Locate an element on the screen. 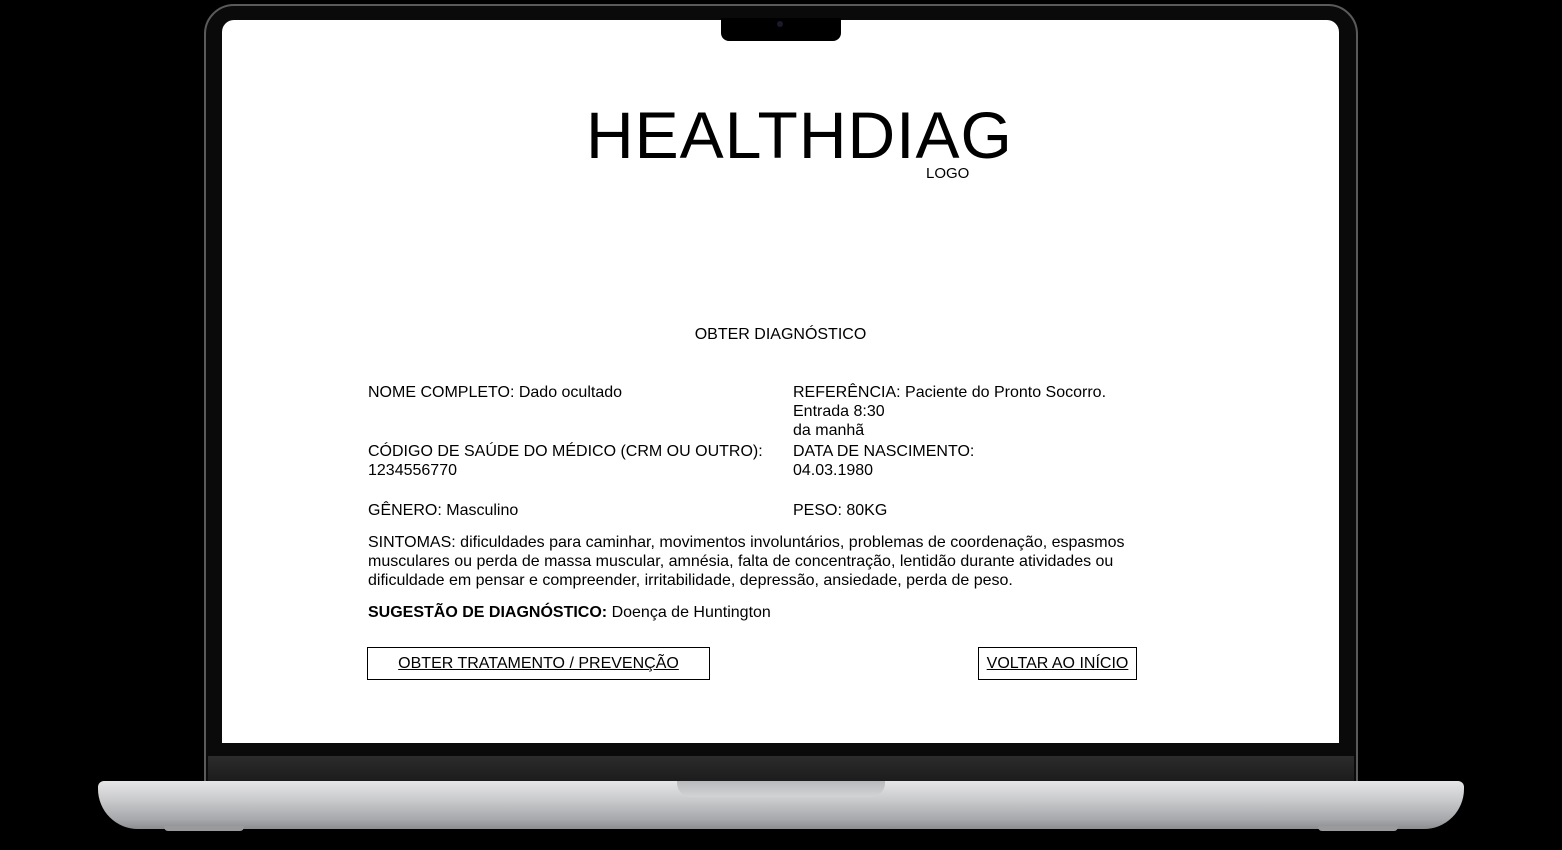  birth-date-label: DATA DE NASCIMENTO: is located at coordinates (884, 451).